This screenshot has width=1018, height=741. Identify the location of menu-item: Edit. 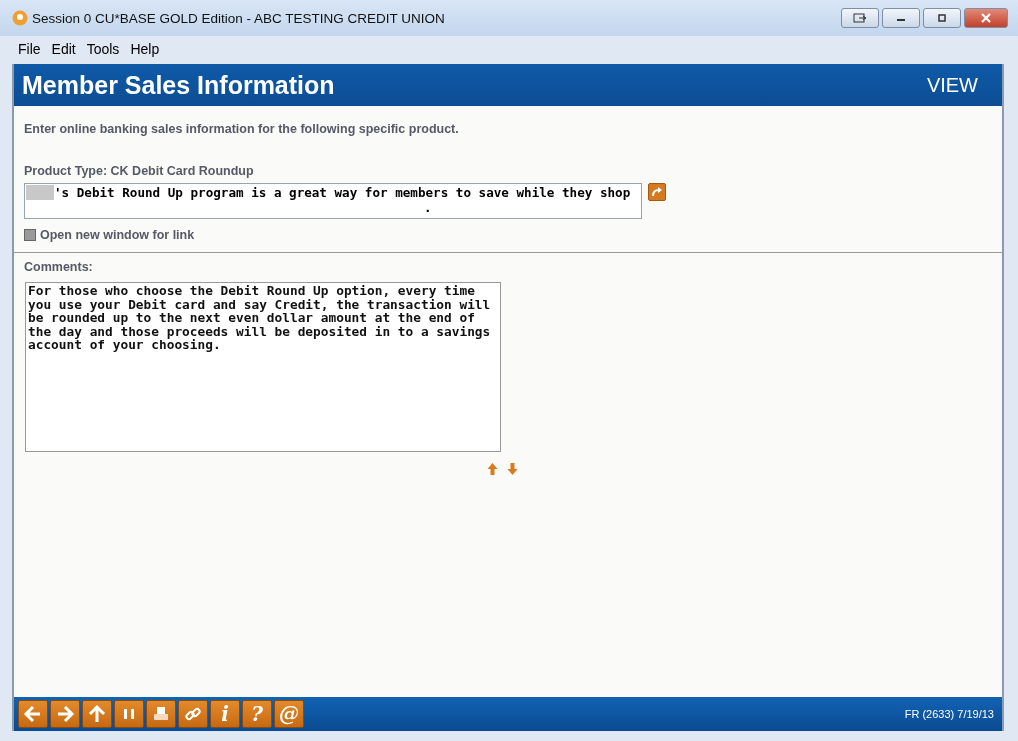
(63, 49).